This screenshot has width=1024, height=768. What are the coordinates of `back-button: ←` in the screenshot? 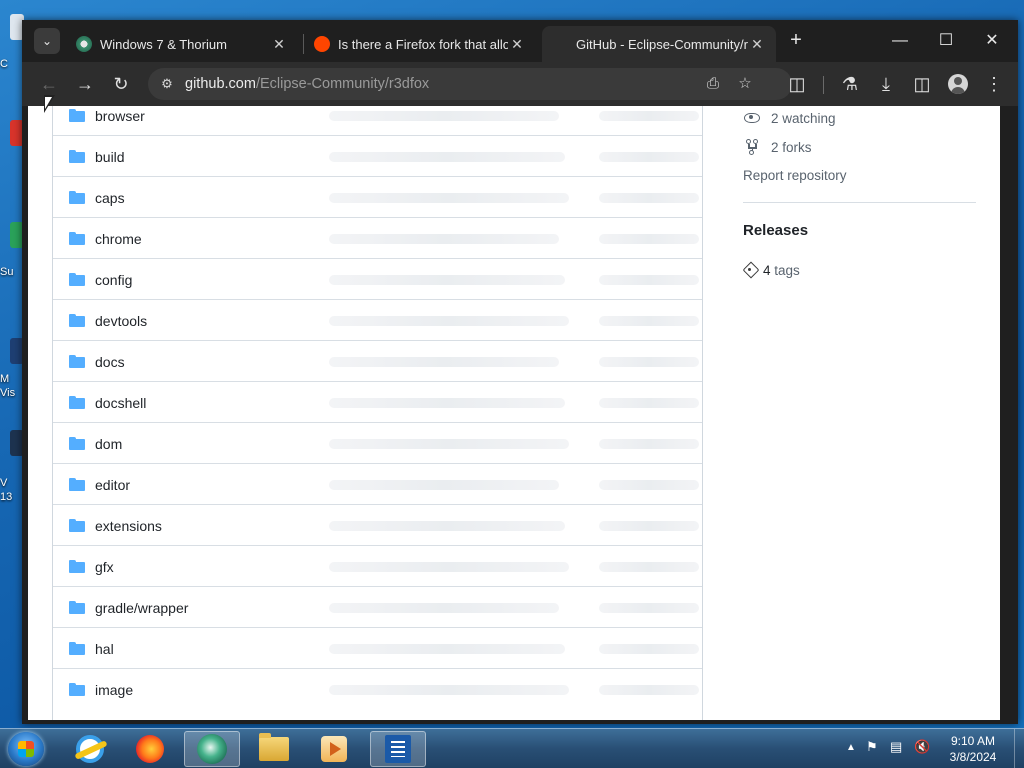 It's located at (49, 84).